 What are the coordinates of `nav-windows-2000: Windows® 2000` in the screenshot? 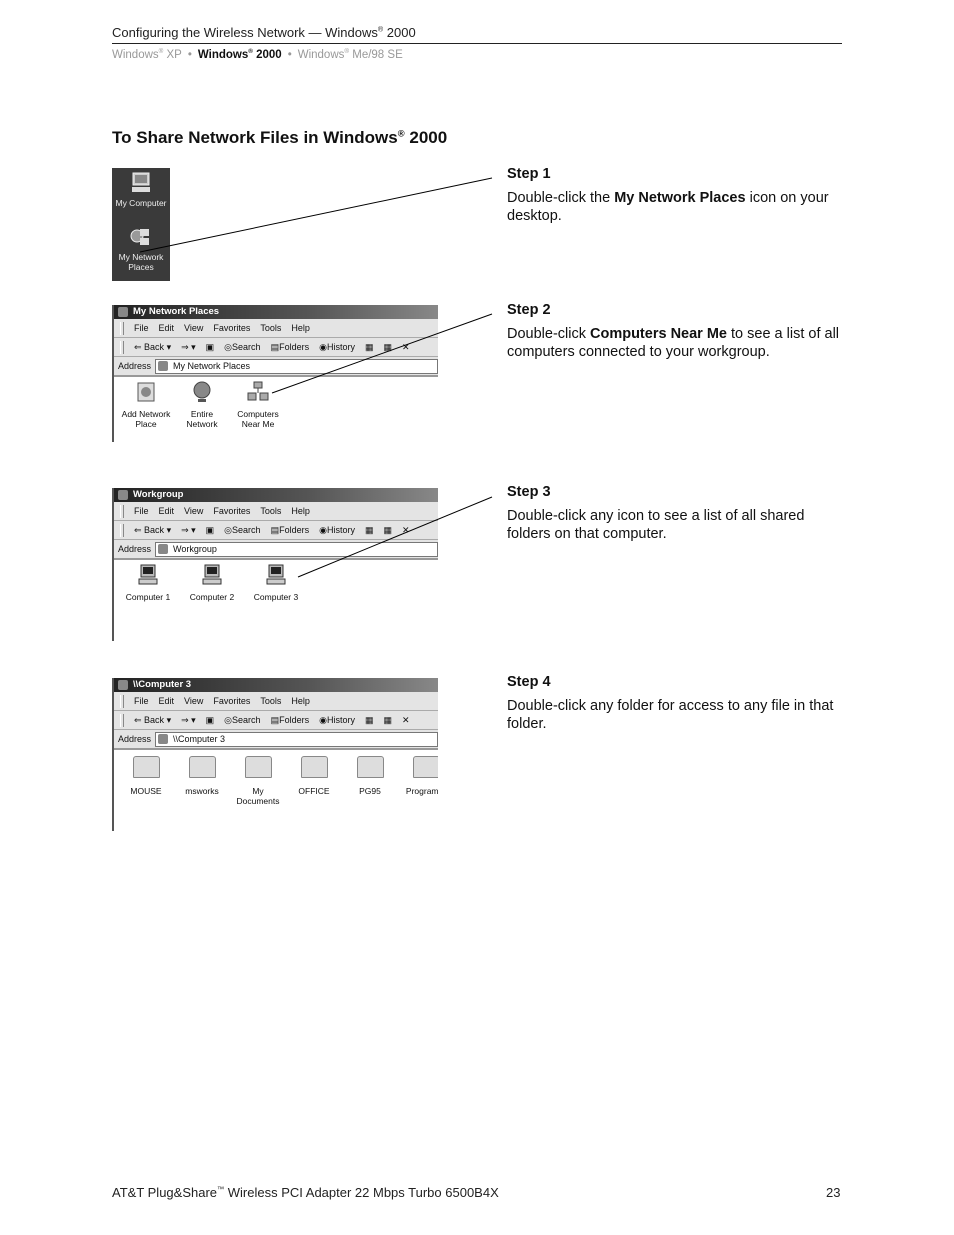 It's located at (240, 55).